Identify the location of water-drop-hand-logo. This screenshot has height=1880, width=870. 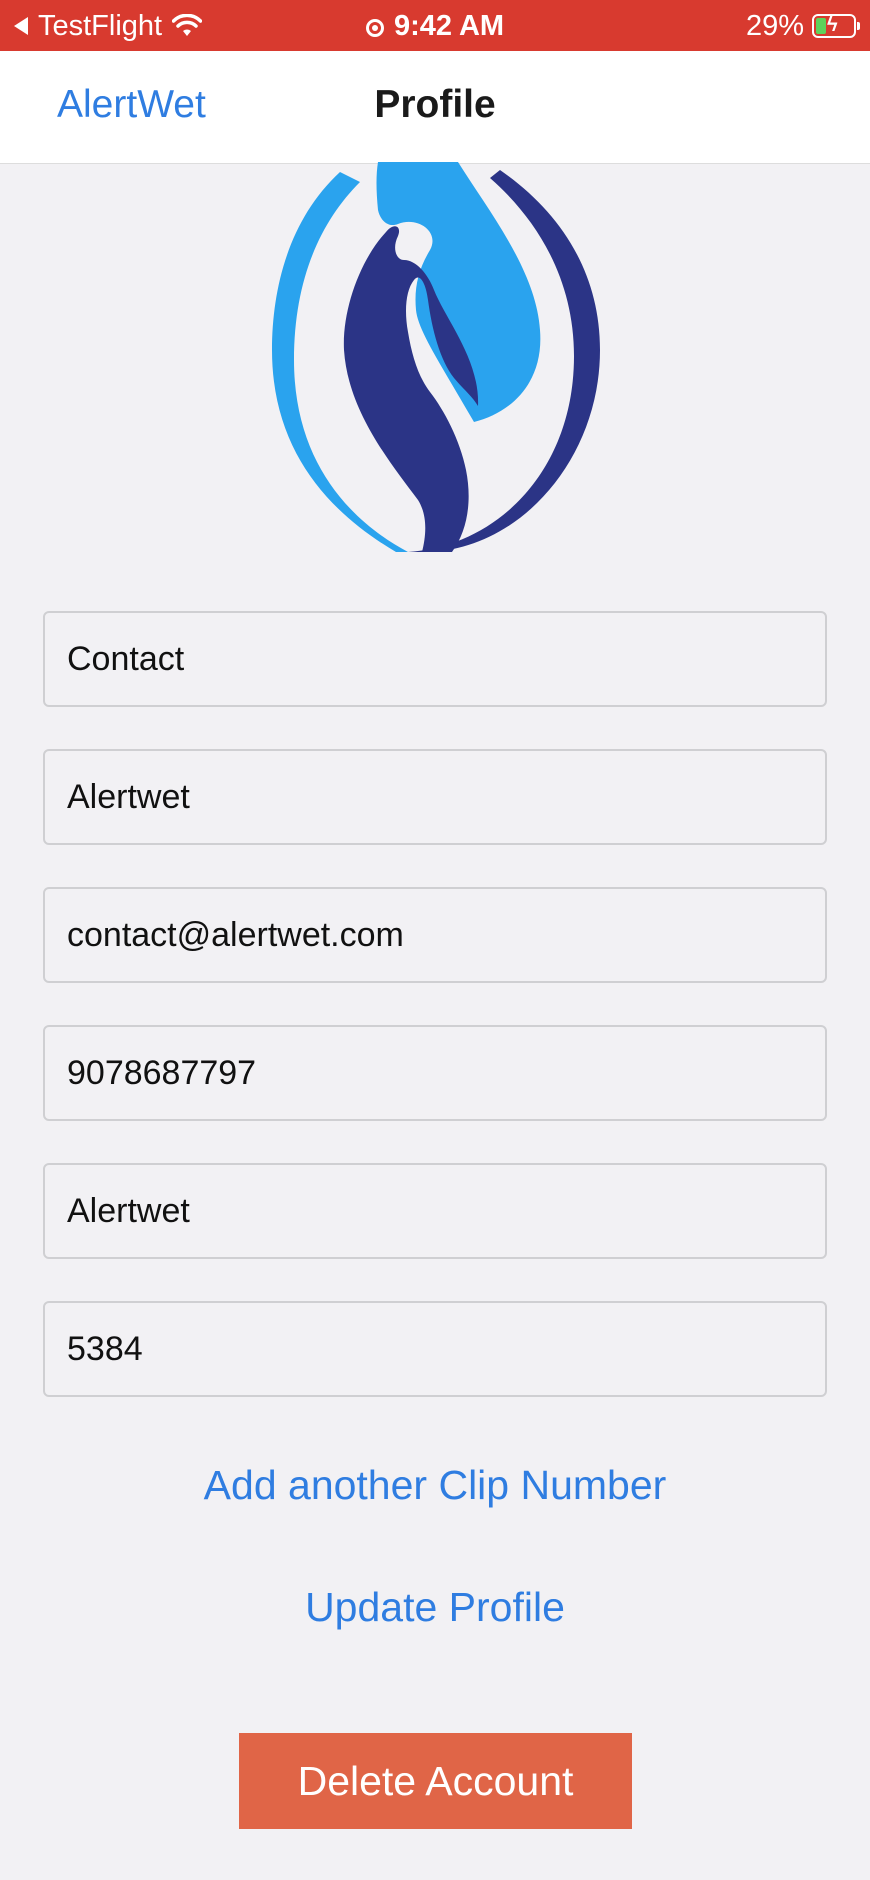
(435, 358).